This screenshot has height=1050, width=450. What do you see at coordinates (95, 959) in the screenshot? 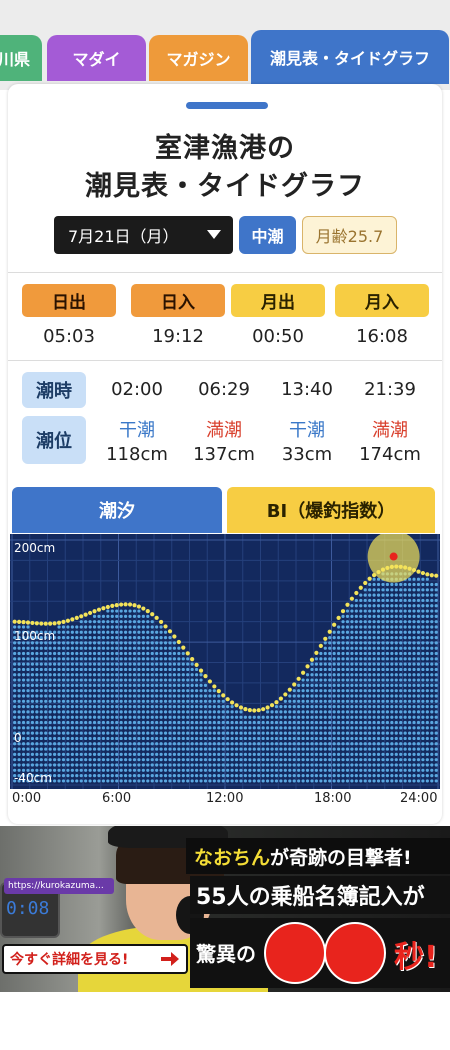
I see `ad-cta-button: 今すぐ詳細を見る!` at bounding box center [95, 959].